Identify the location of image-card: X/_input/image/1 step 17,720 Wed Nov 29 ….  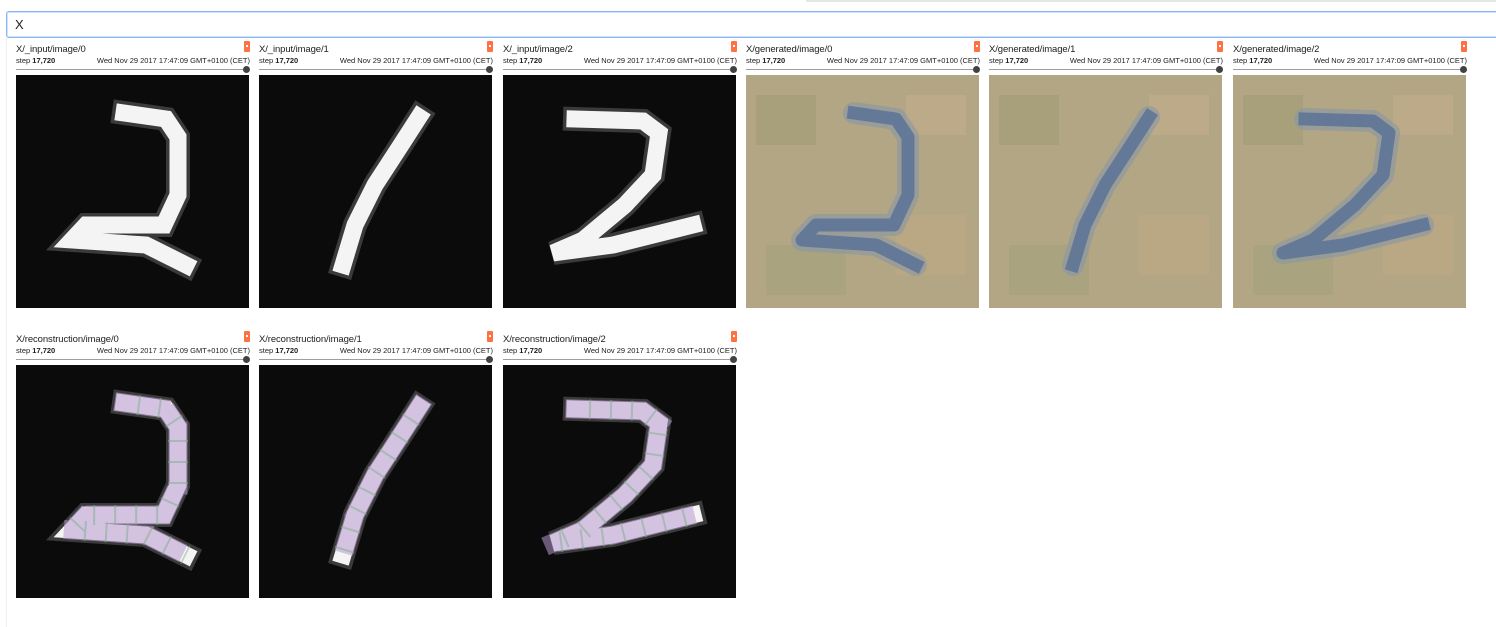
(376, 174).